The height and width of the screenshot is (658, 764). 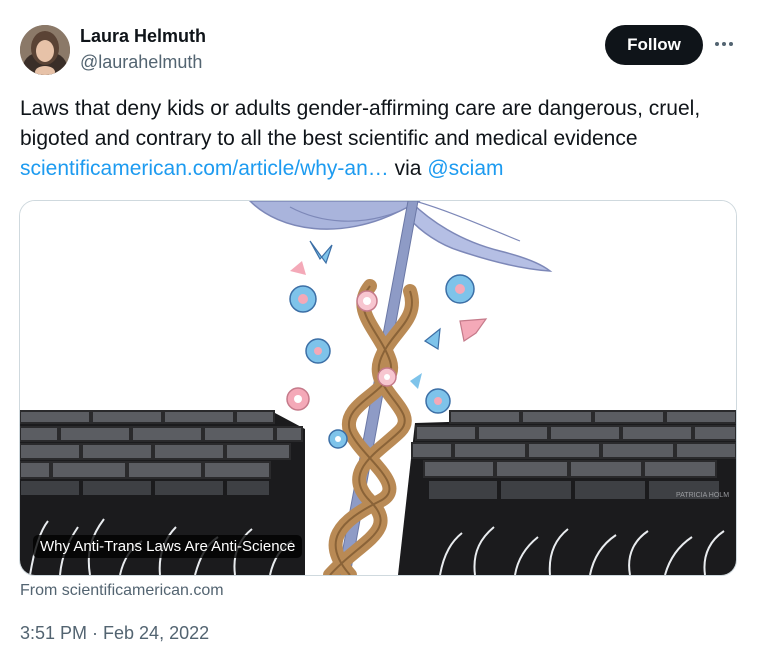 I want to click on author-handle: @laurahelmuth, so click(x=141, y=62).